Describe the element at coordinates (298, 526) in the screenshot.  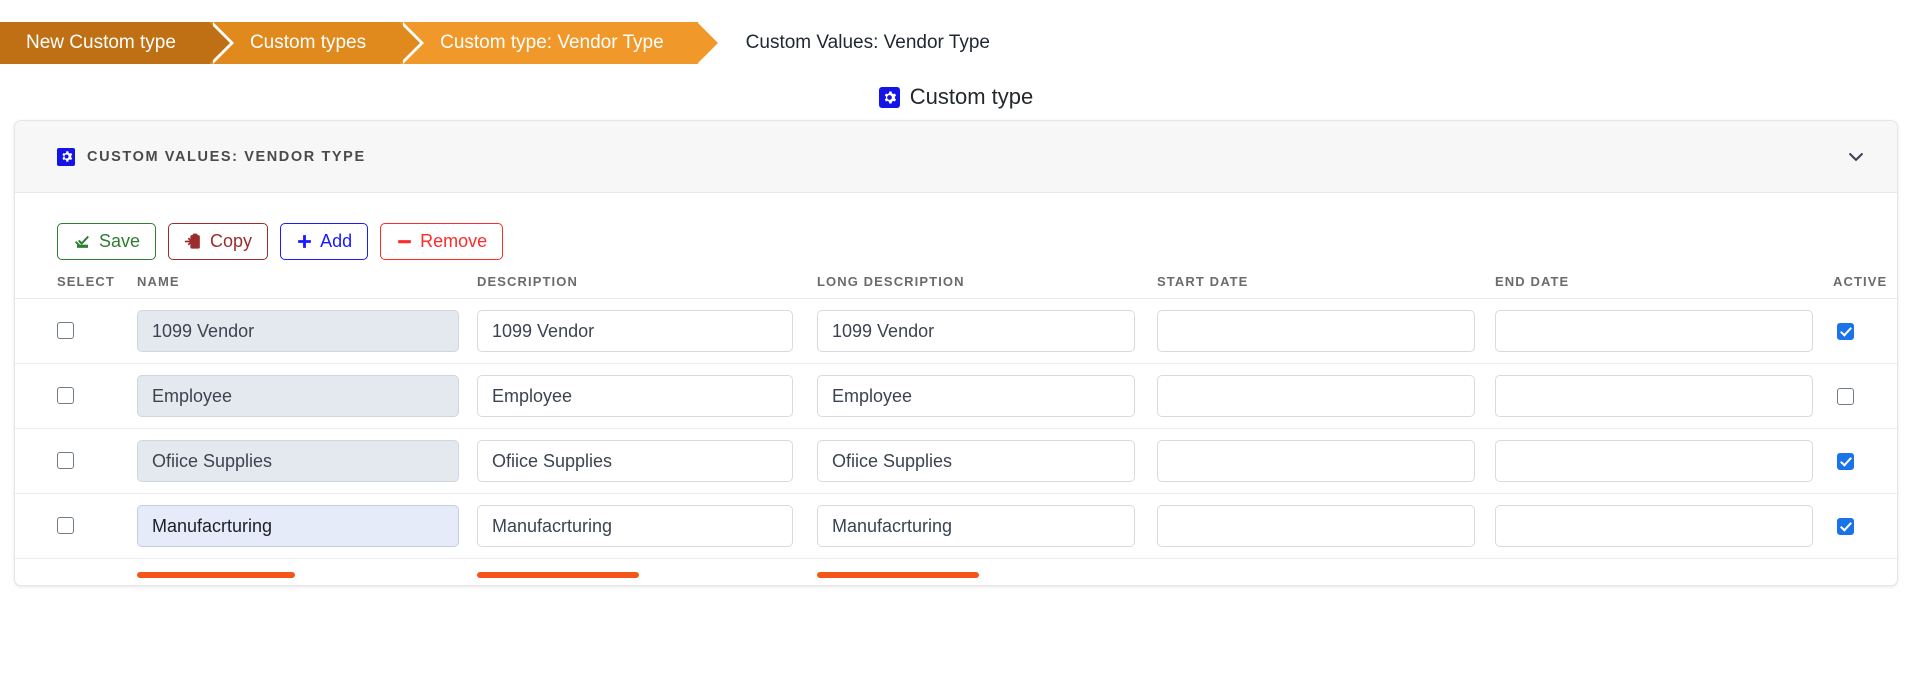
I see `name-input: Manufacrturing` at that location.